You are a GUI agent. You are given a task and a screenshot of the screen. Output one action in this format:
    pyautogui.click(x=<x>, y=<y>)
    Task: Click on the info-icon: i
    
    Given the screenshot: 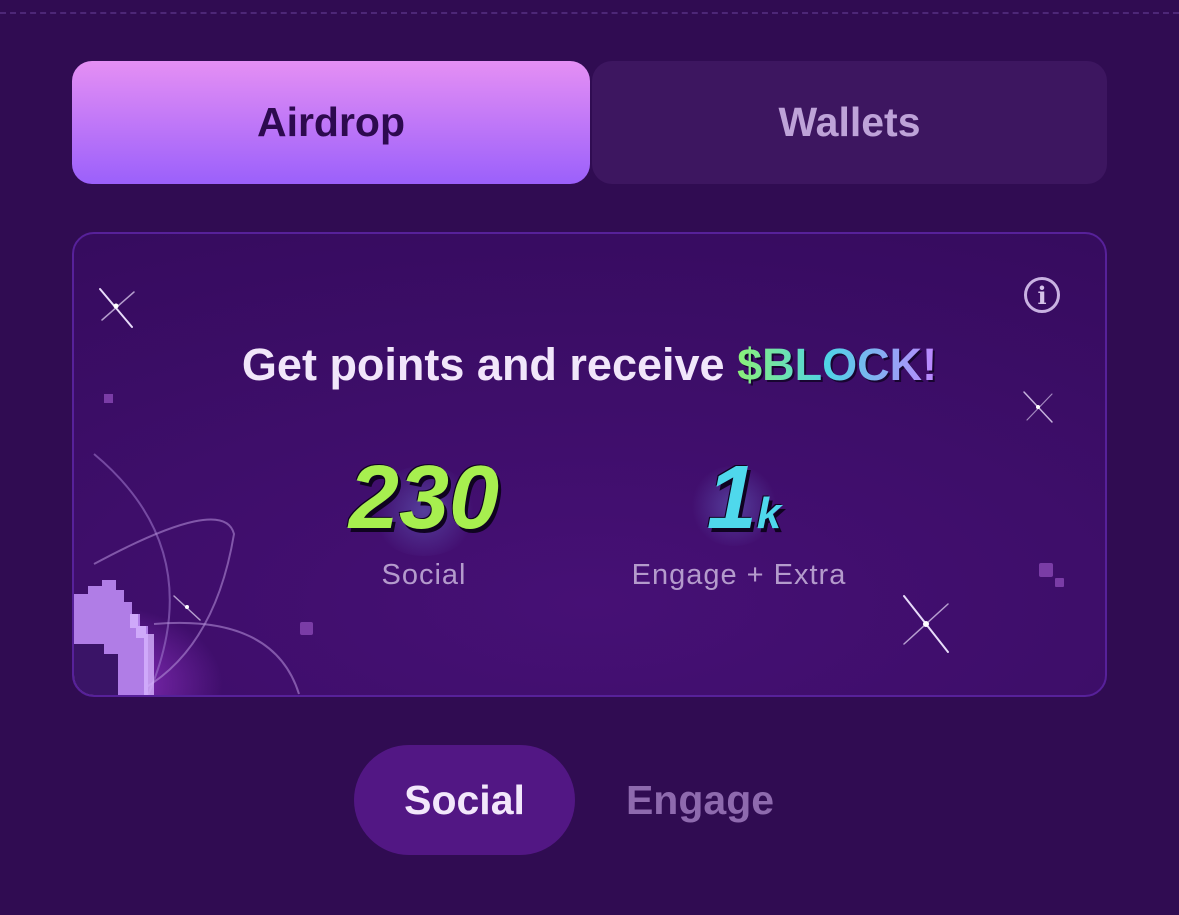 What is the action you would take?
    pyautogui.click(x=1042, y=295)
    